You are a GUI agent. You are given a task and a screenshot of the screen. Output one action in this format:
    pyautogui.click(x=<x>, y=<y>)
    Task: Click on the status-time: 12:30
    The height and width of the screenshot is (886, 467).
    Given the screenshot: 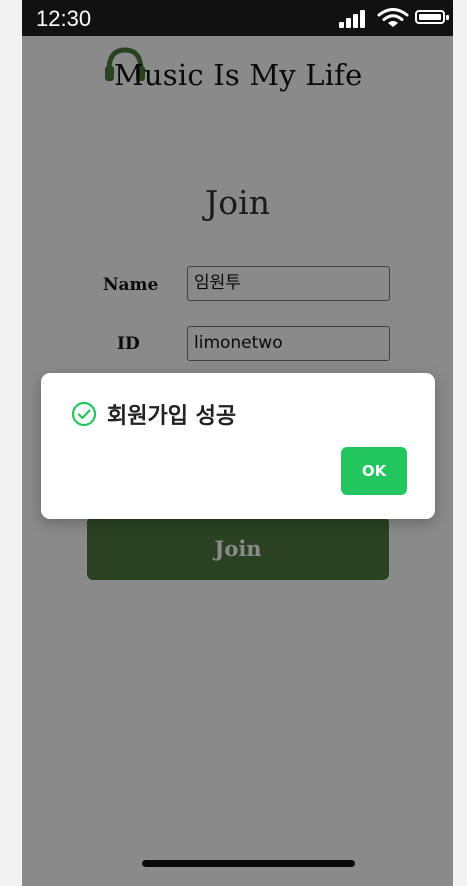 What is the action you would take?
    pyautogui.click(x=64, y=18)
    